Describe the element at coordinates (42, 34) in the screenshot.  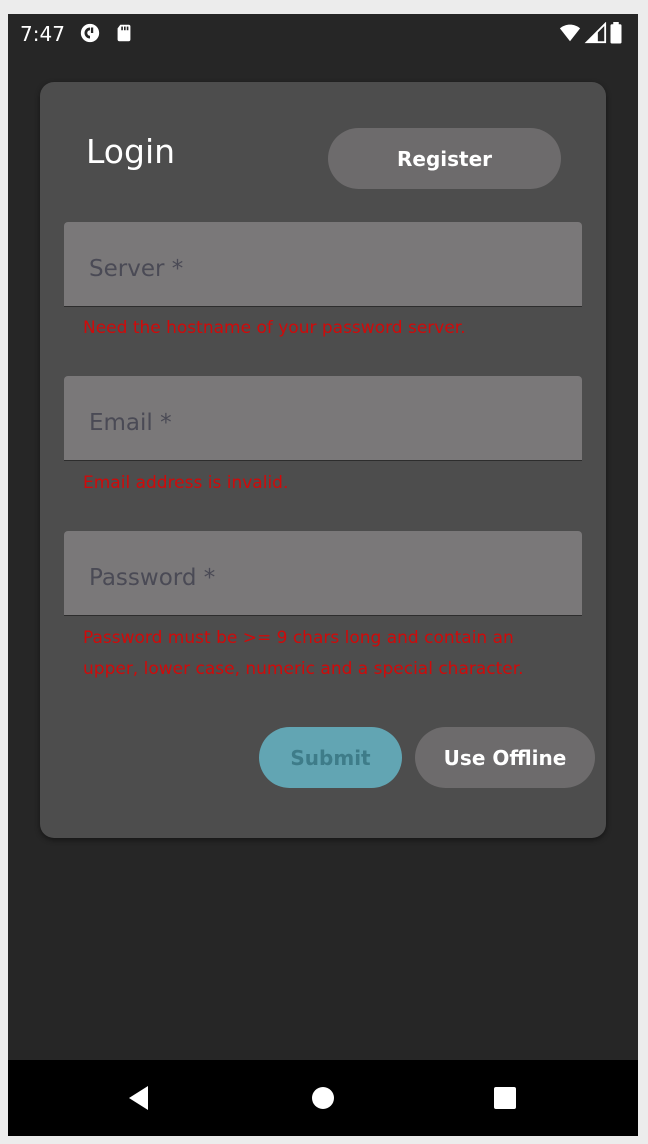
I see `status-time: 7:47` at that location.